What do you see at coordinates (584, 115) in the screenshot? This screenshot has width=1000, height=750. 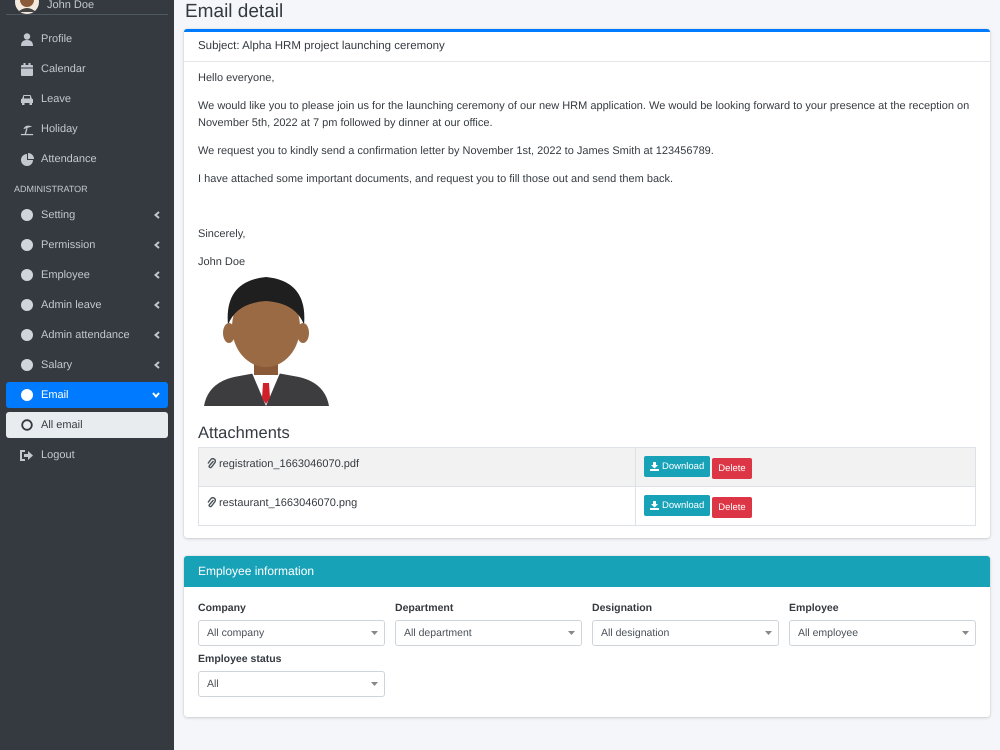 I see `paragraph: We would like you to please join us for the launching ceremony of our new HRM application. We would be looking forward to your presence at the reception on November 5th, 2022 at 7 pm followed by dinner at our office.` at bounding box center [584, 115].